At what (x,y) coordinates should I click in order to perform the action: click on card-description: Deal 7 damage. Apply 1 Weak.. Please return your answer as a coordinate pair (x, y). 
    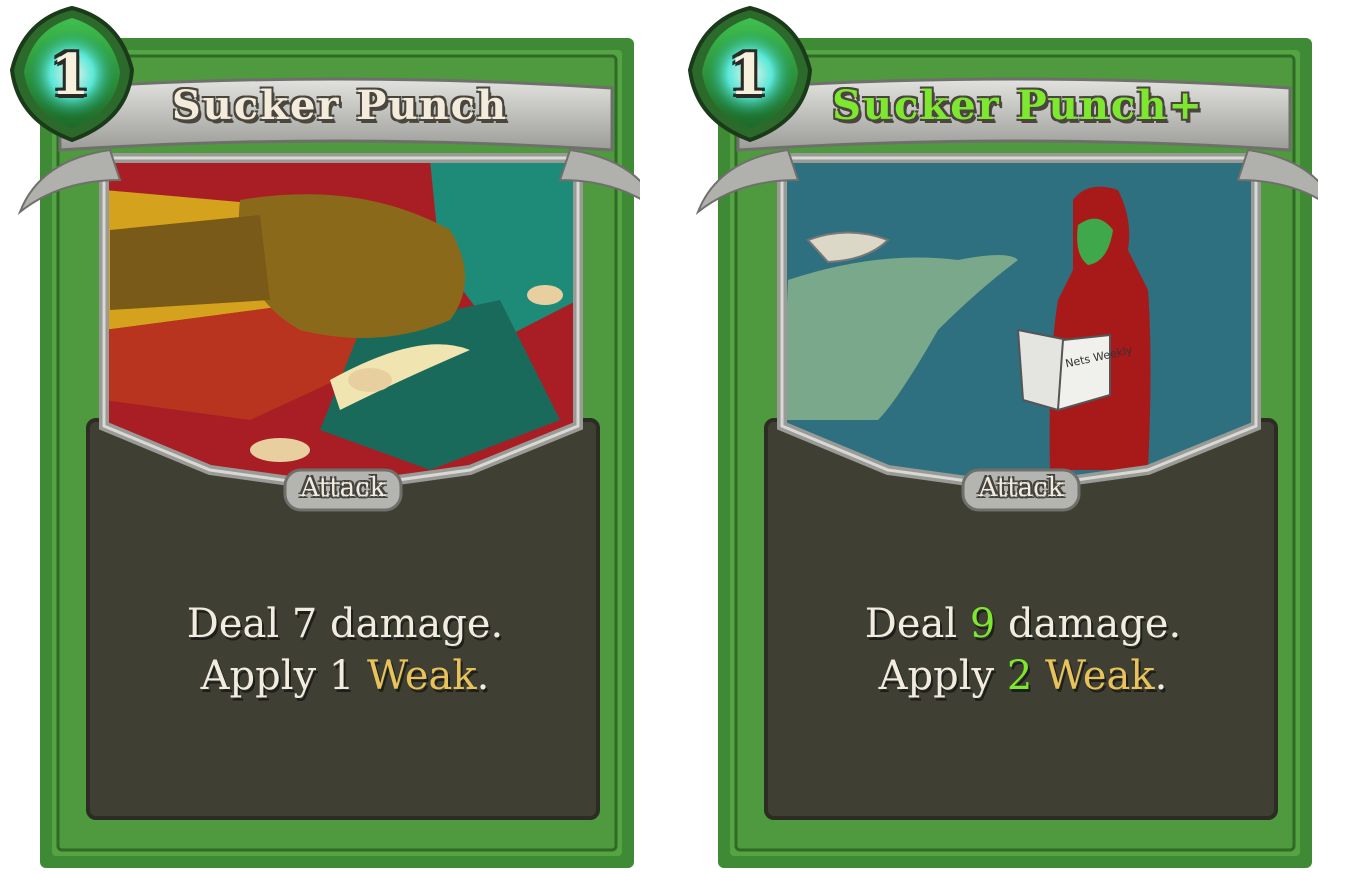
    Looking at the image, I should click on (345, 650).